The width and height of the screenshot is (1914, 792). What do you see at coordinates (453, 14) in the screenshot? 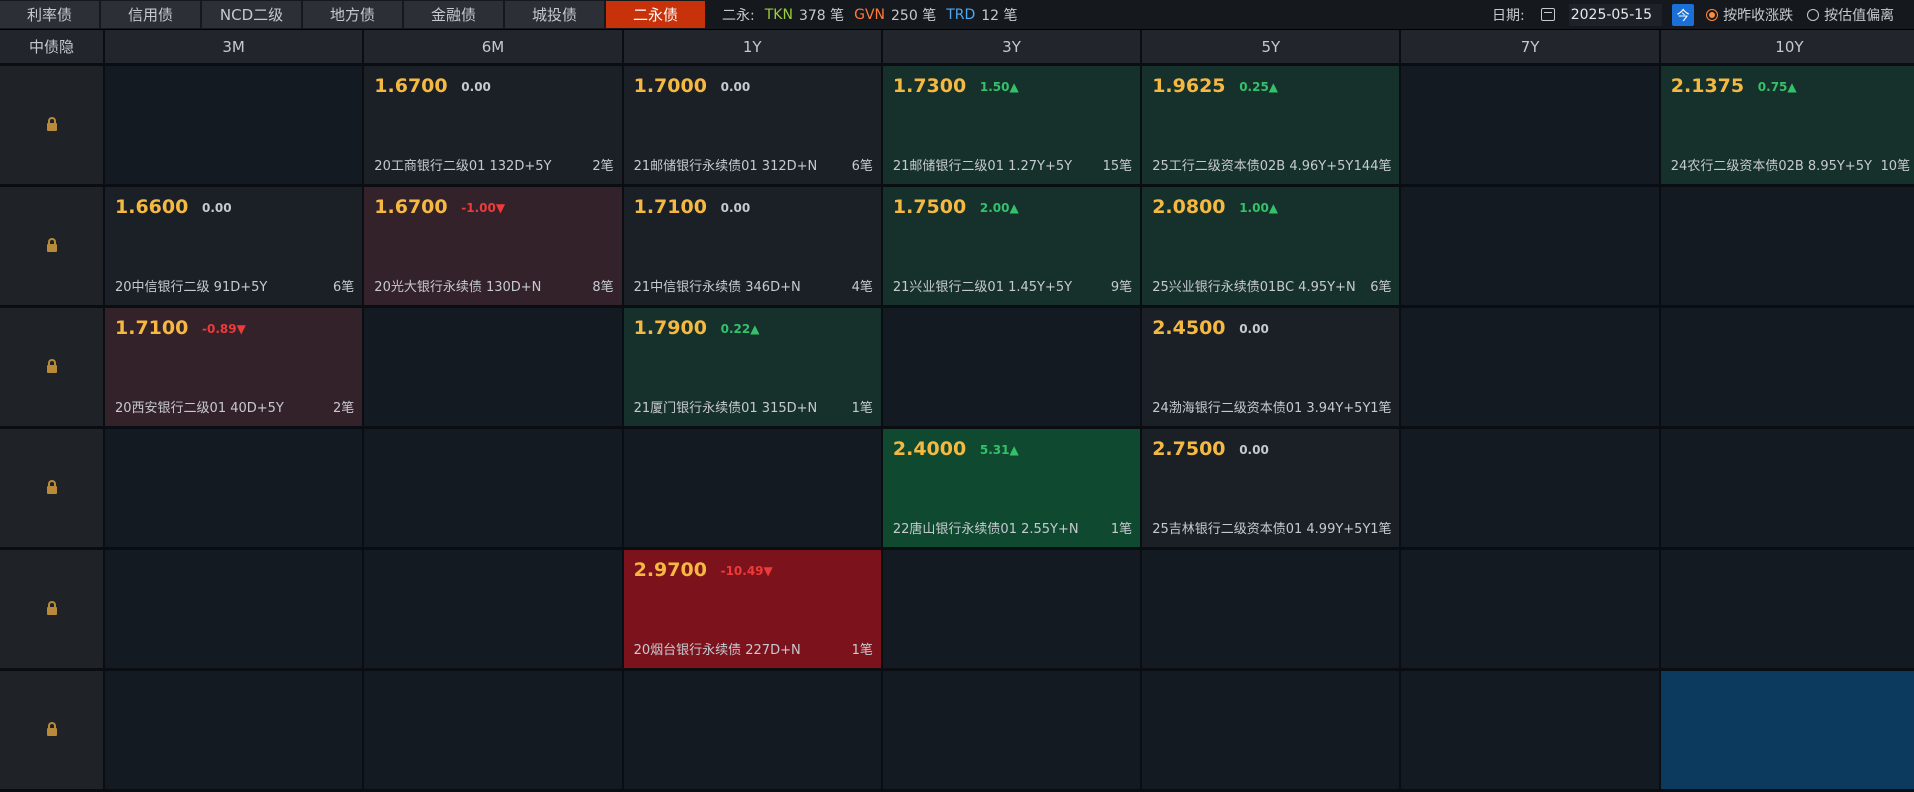
I see `tab-4: 金融债` at bounding box center [453, 14].